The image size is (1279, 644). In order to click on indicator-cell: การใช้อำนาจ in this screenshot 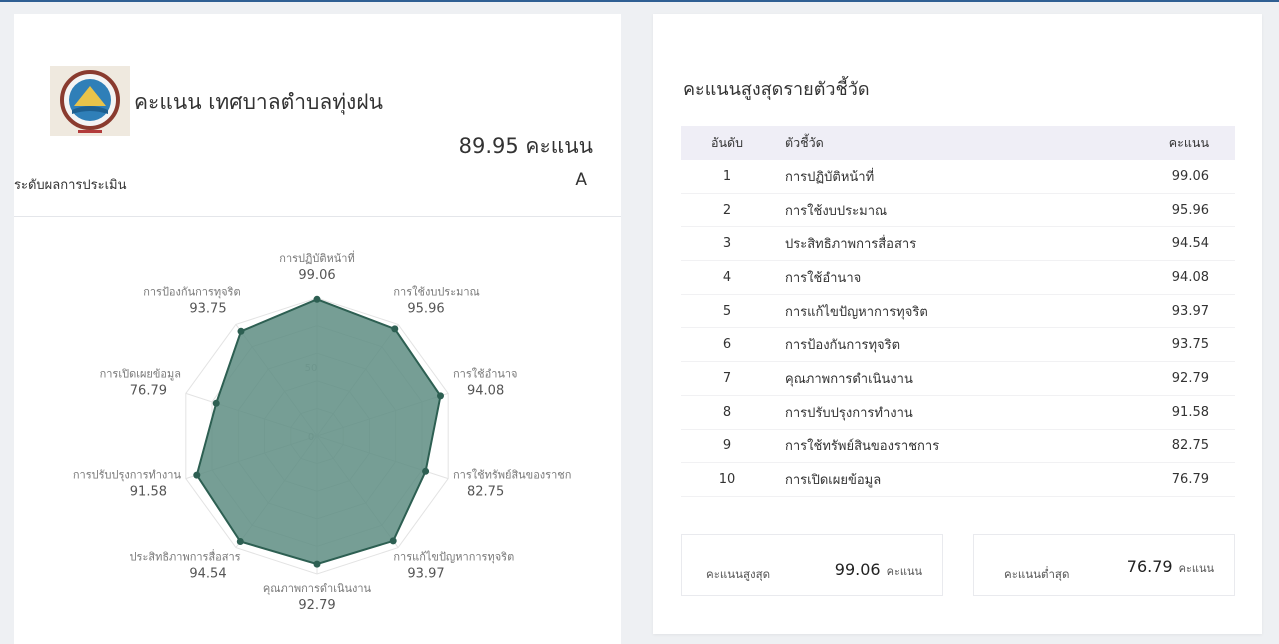, I will do `click(823, 278)`.